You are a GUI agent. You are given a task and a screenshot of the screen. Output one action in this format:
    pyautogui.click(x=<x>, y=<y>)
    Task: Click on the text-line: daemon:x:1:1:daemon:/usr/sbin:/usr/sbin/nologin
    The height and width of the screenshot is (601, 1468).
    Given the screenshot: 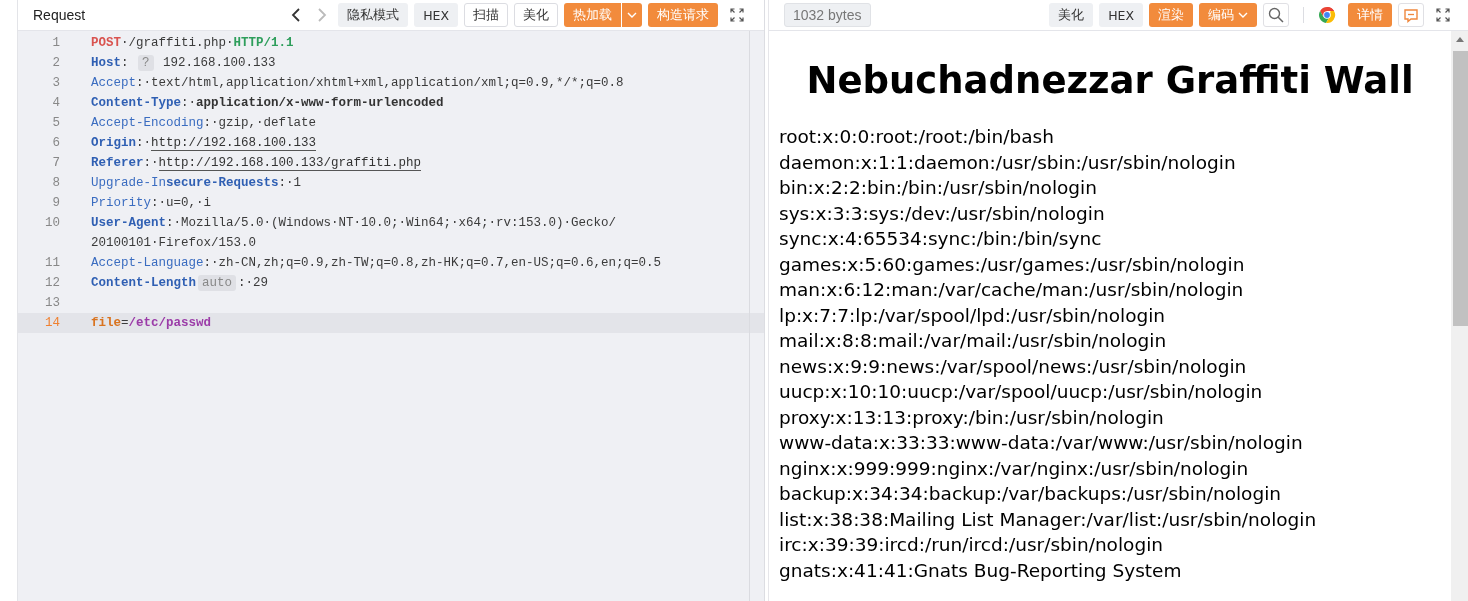 What is the action you would take?
    pyautogui.click(x=1008, y=162)
    